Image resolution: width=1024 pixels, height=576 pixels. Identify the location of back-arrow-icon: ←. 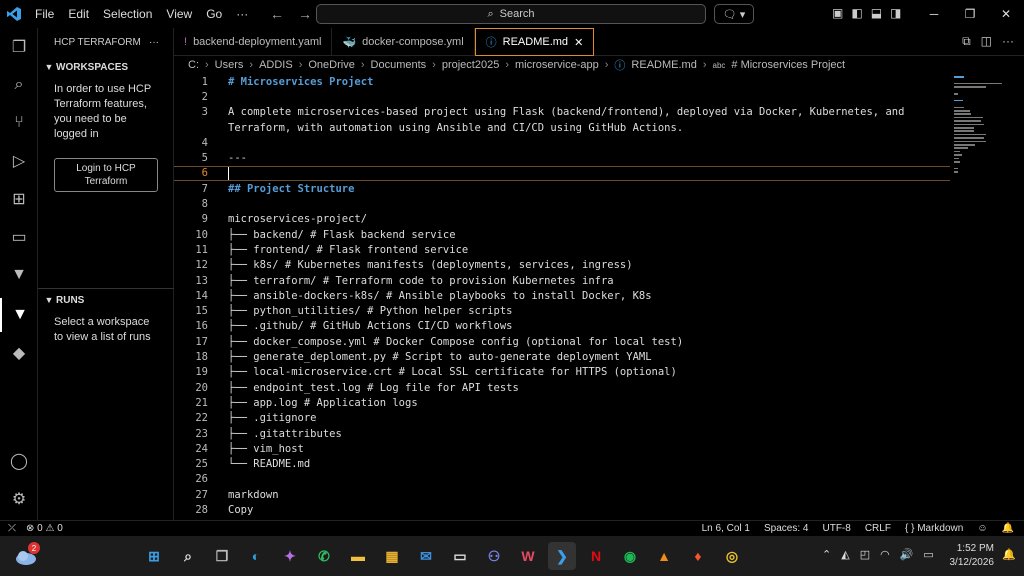
(277, 14).